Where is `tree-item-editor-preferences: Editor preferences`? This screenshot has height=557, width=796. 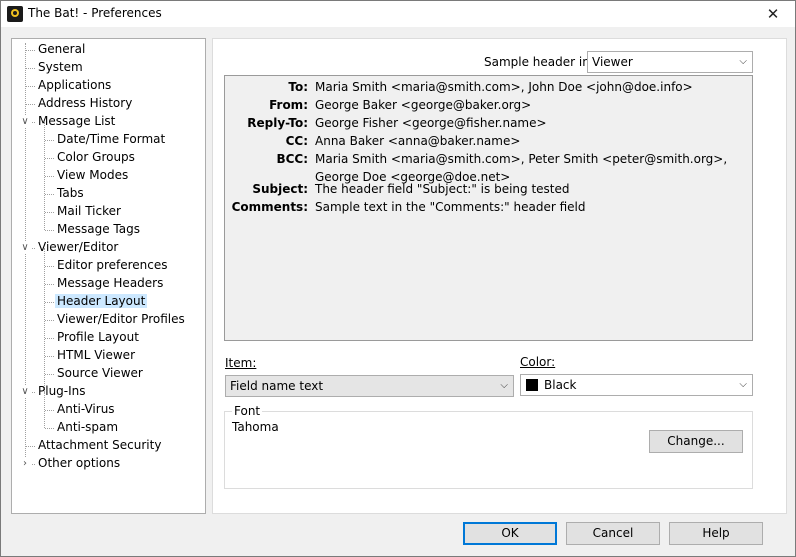 tree-item-editor-preferences: Editor preferences is located at coordinates (112, 265).